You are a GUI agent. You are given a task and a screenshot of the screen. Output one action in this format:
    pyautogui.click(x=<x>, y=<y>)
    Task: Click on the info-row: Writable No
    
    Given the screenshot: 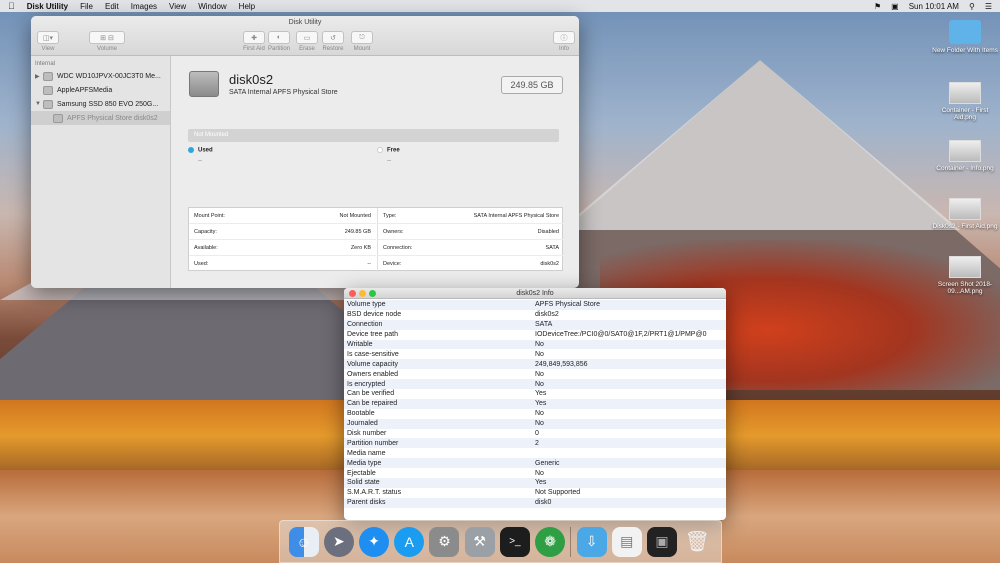 What is the action you would take?
    pyautogui.click(x=535, y=344)
    